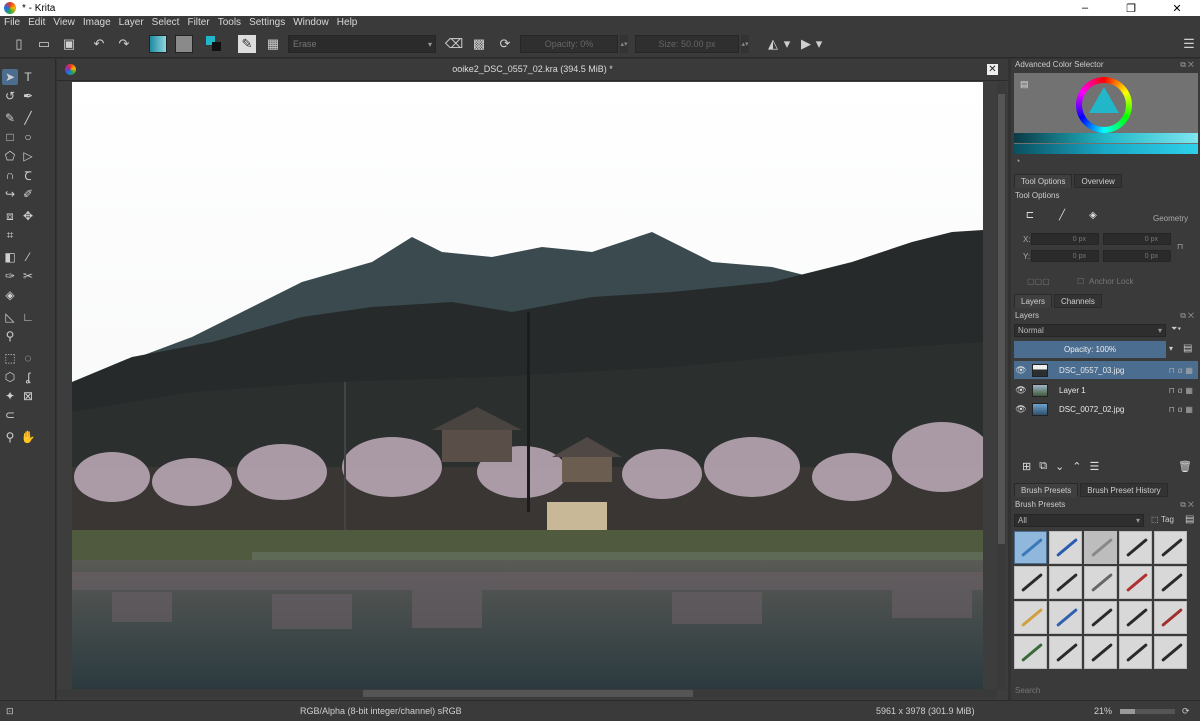  What do you see at coordinates (1171, 348) in the screenshot?
I see `opacity-spin-icon: ▾` at bounding box center [1171, 348].